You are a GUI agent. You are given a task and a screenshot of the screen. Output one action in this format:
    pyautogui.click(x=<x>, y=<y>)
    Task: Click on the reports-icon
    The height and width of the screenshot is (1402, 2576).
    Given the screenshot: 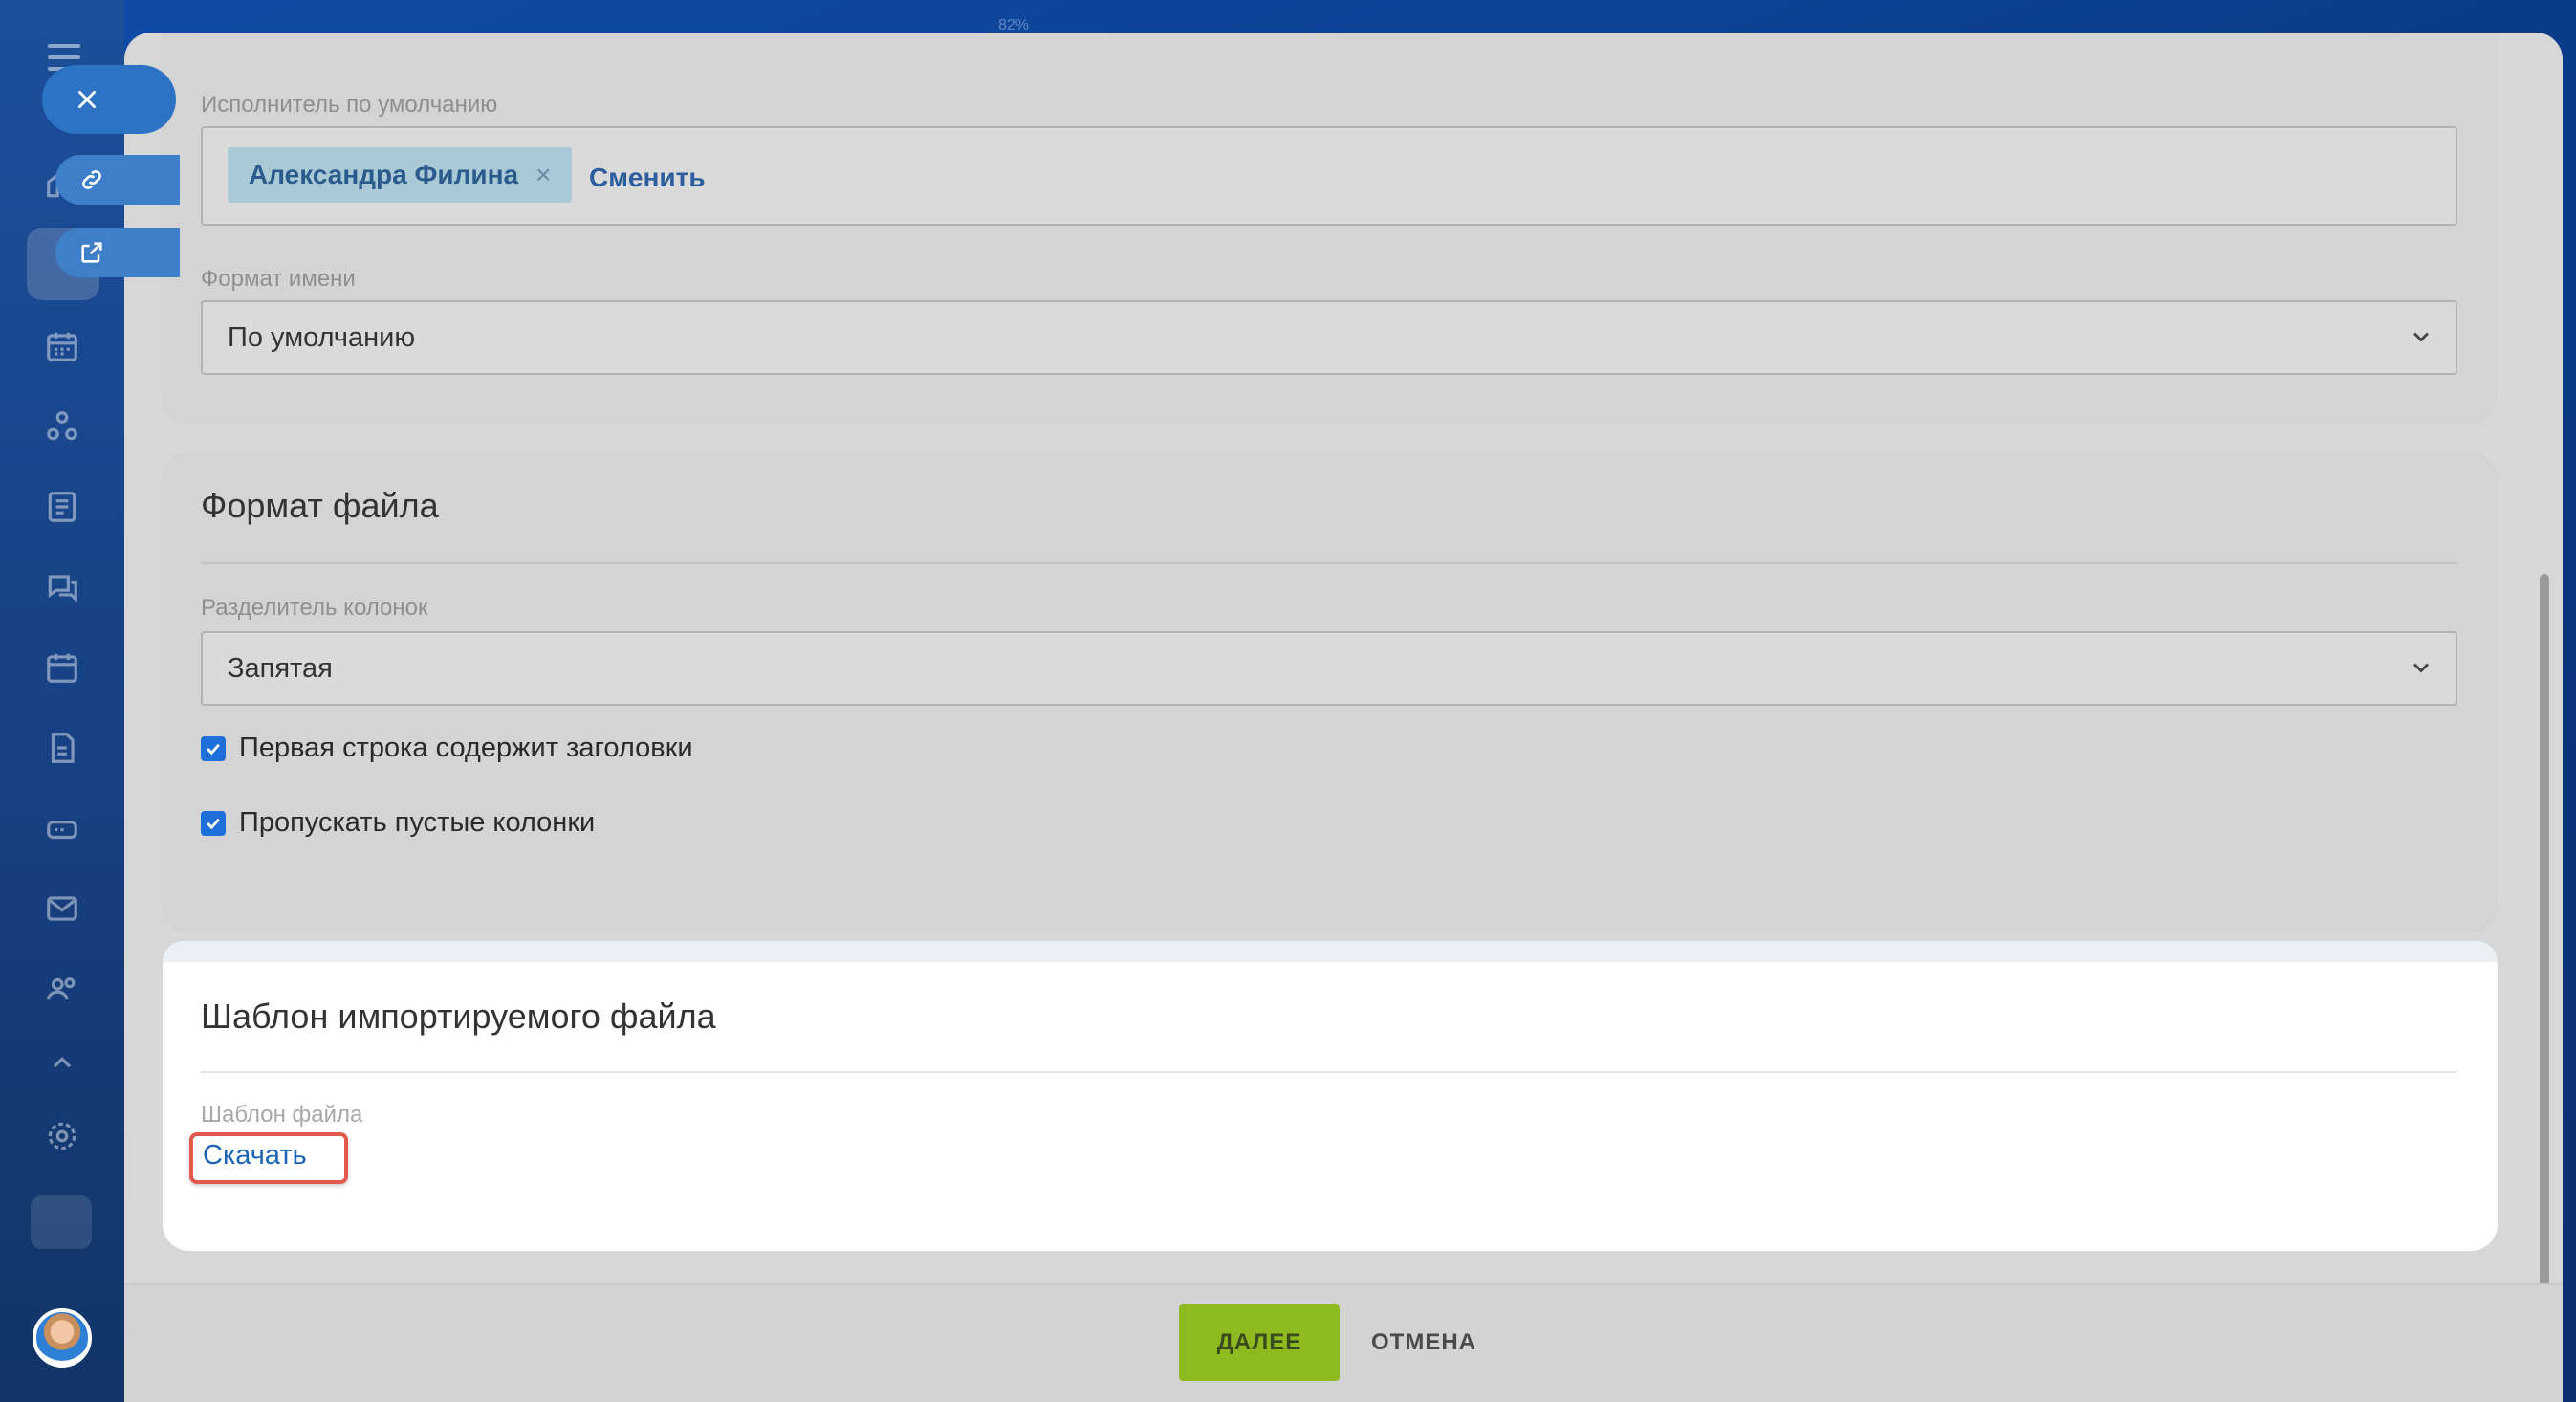 What is the action you would take?
    pyautogui.click(x=62, y=507)
    